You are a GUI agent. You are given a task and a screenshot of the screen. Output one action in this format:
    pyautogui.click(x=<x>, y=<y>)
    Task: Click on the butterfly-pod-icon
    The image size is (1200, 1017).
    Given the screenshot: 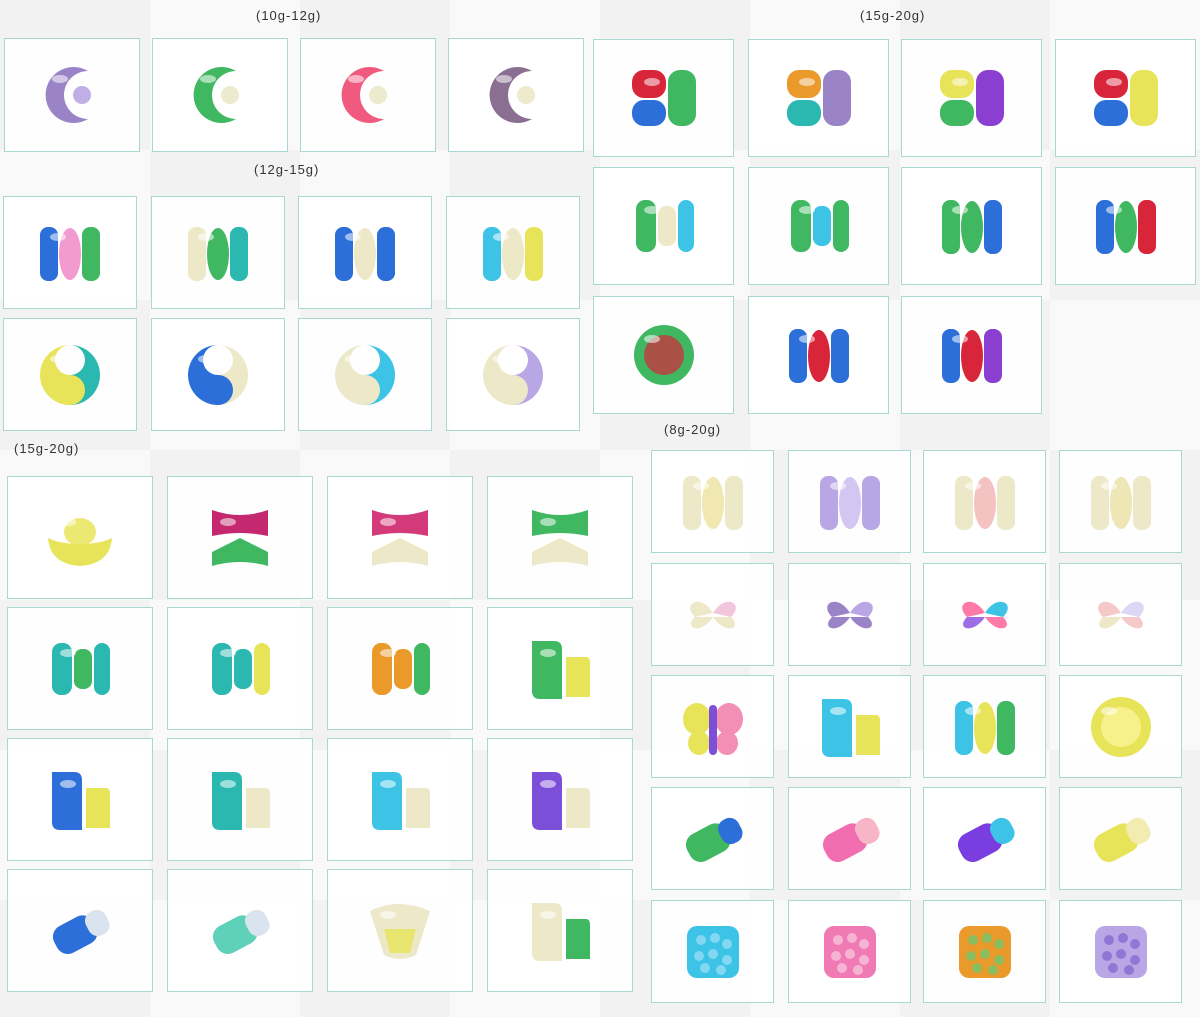 What is the action you would take?
    pyautogui.click(x=713, y=727)
    